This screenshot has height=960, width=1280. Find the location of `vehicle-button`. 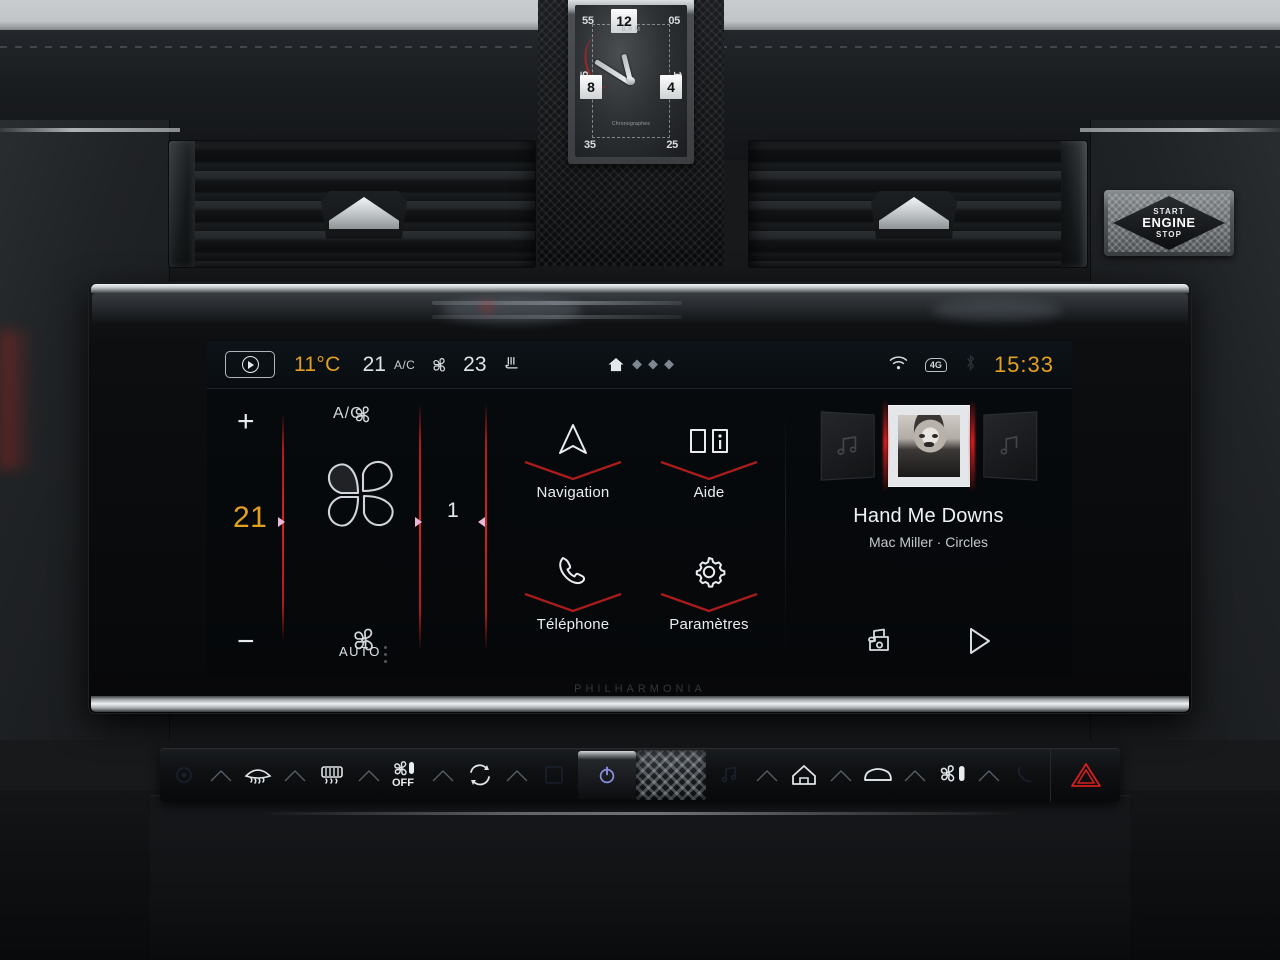

vehicle-button is located at coordinates (878, 775).